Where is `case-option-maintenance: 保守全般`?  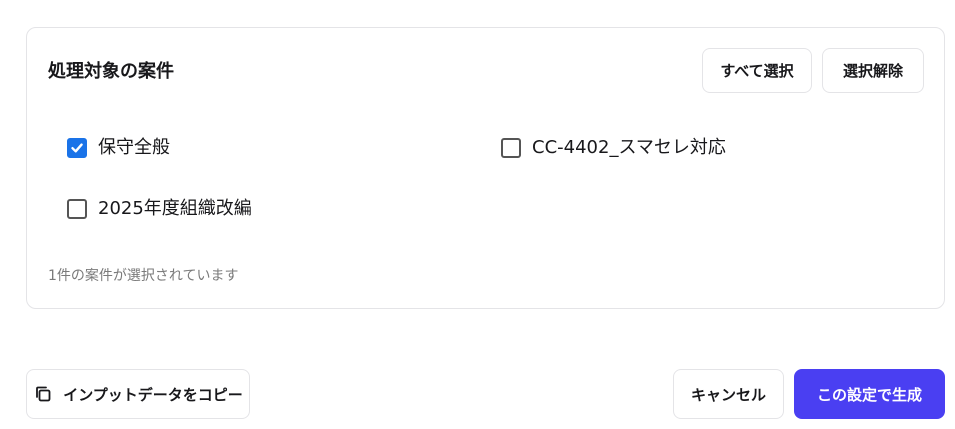 case-option-maintenance: 保守全般 is located at coordinates (118, 148).